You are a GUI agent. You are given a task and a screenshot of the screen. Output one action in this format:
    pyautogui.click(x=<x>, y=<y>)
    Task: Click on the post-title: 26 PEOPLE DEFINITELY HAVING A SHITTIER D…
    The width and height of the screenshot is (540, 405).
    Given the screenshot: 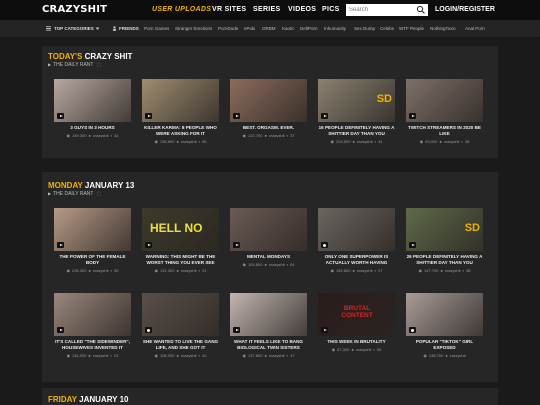 What is the action you would take?
    pyautogui.click(x=444, y=260)
    